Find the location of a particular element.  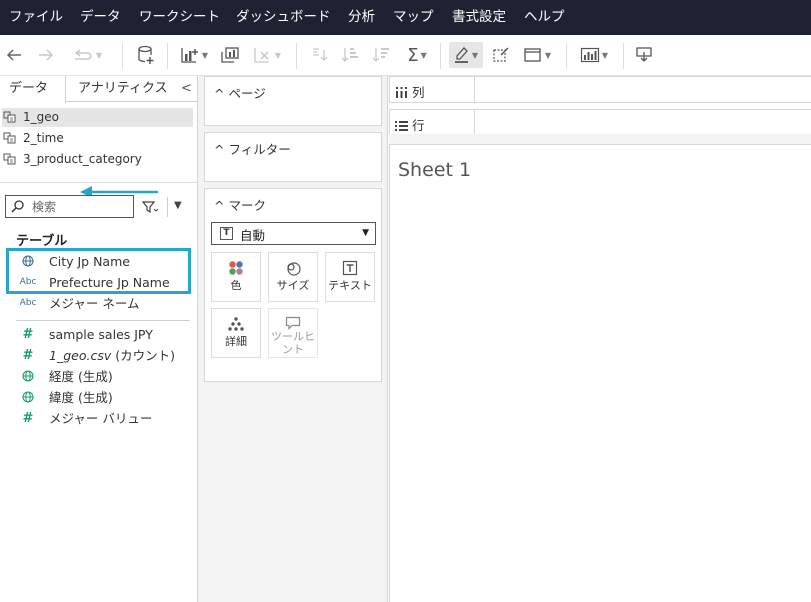

filters-shelf-label: フィルター is located at coordinates (259, 149).